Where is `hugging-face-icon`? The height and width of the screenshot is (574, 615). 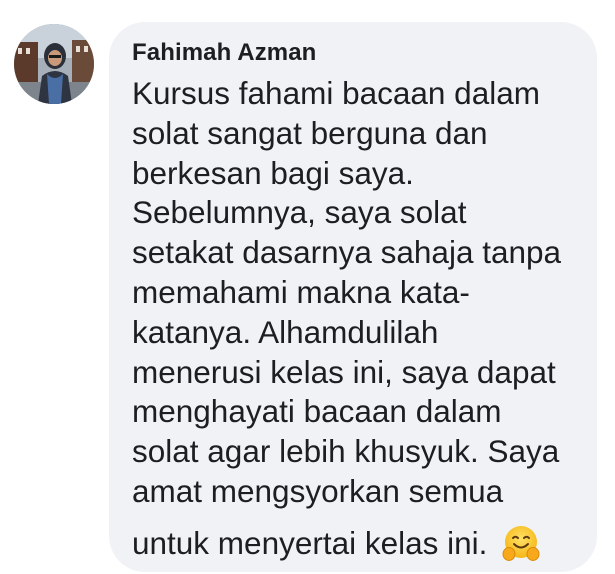
hugging-face-icon is located at coordinates (521, 544).